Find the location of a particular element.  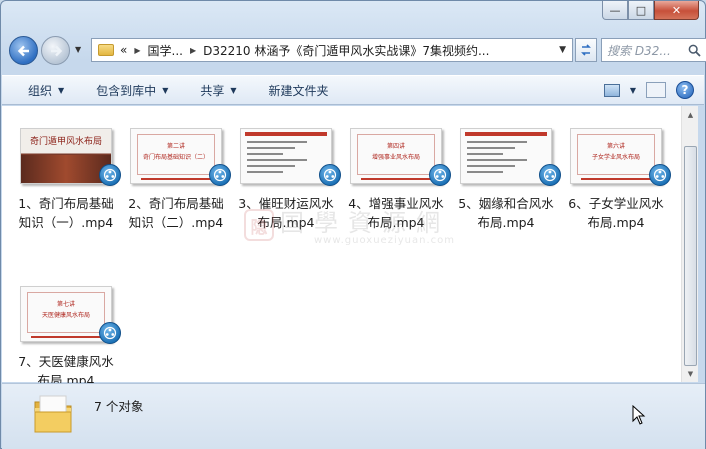

thumbnail-lesson-title: 子女学业风水布局 is located at coordinates (615, 157).